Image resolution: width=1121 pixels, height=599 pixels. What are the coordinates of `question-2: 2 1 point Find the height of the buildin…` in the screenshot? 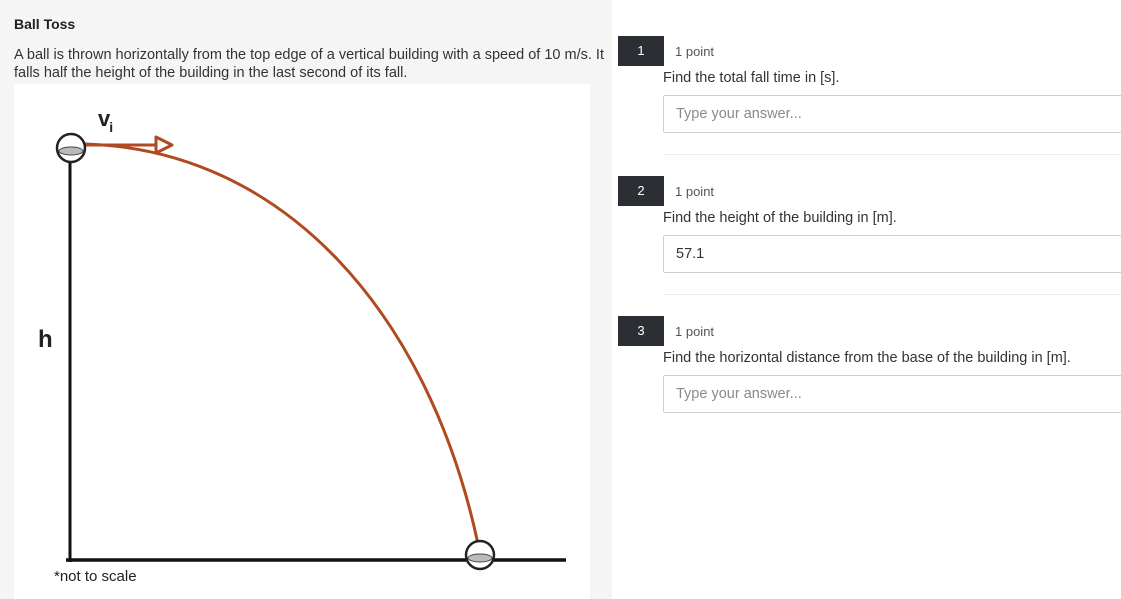 It's located at (869, 221).